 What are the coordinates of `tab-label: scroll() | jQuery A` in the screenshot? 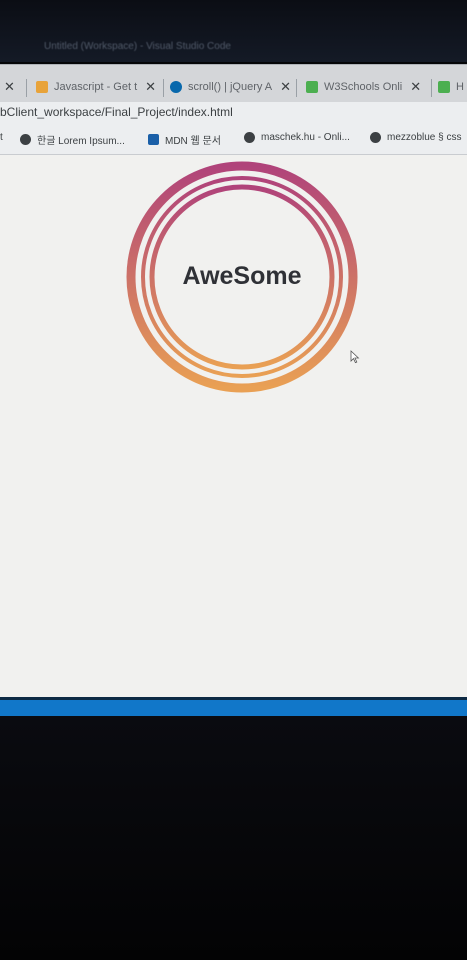 It's located at (230, 87).